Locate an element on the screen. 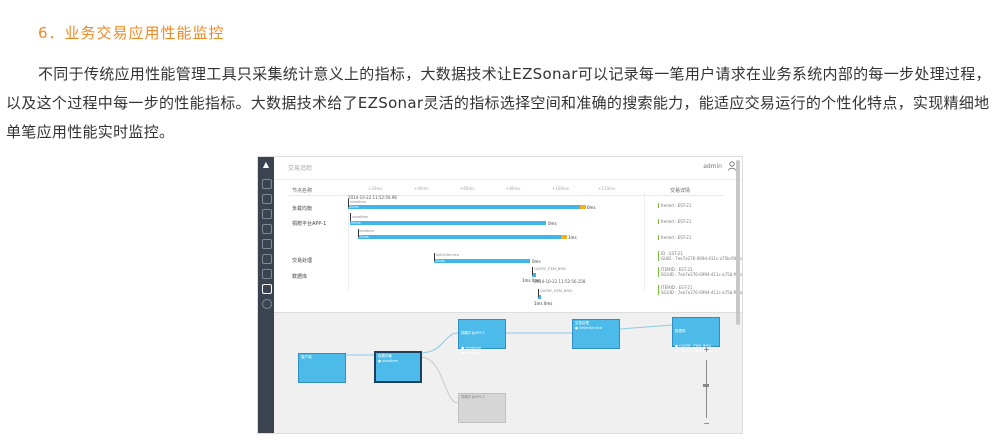 Image resolution: width=1000 pixels, height=445 pixels. alert-icon is located at coordinates (267, 274).